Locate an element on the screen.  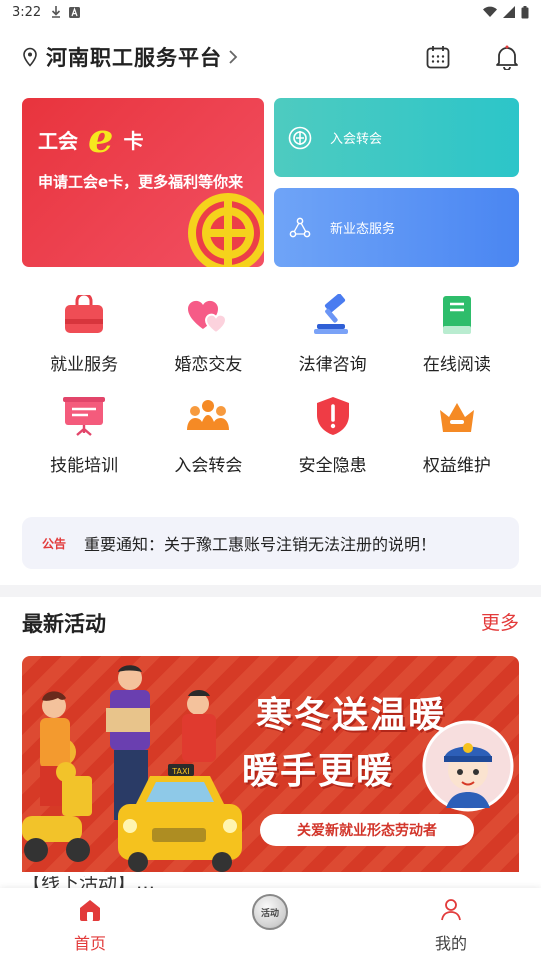
tab-activity-label: 活动 is located at coordinates (269, 913).